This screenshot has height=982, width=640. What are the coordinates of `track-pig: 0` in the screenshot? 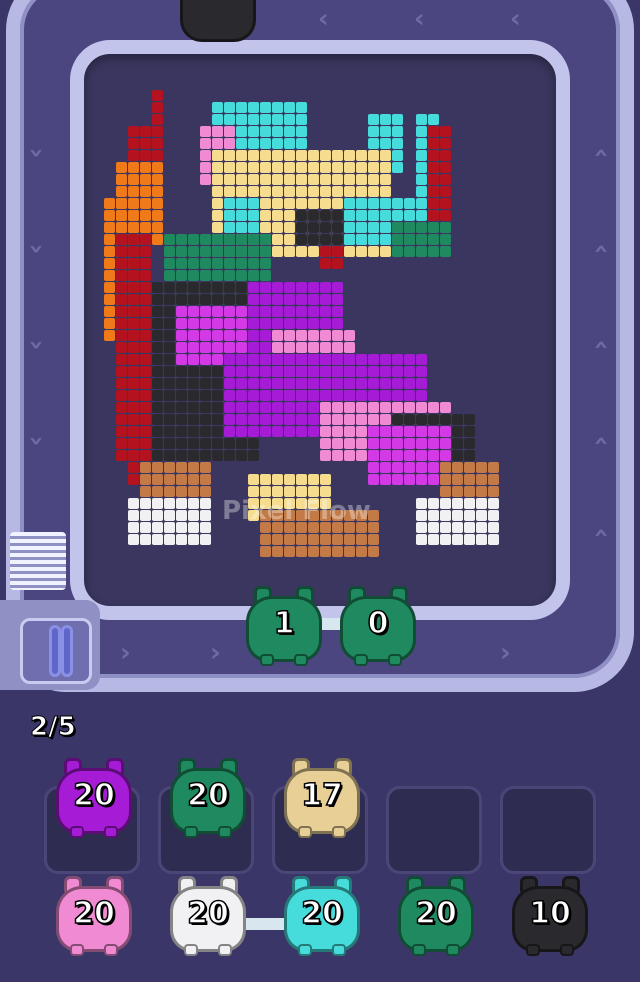 It's located at (378, 626).